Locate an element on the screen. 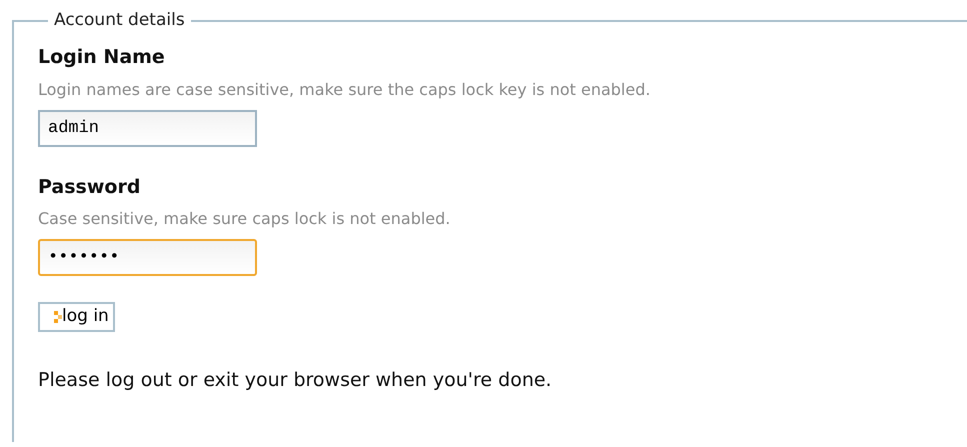 This screenshot has height=447, width=967. fieldset-legend: Account details is located at coordinates (119, 20).